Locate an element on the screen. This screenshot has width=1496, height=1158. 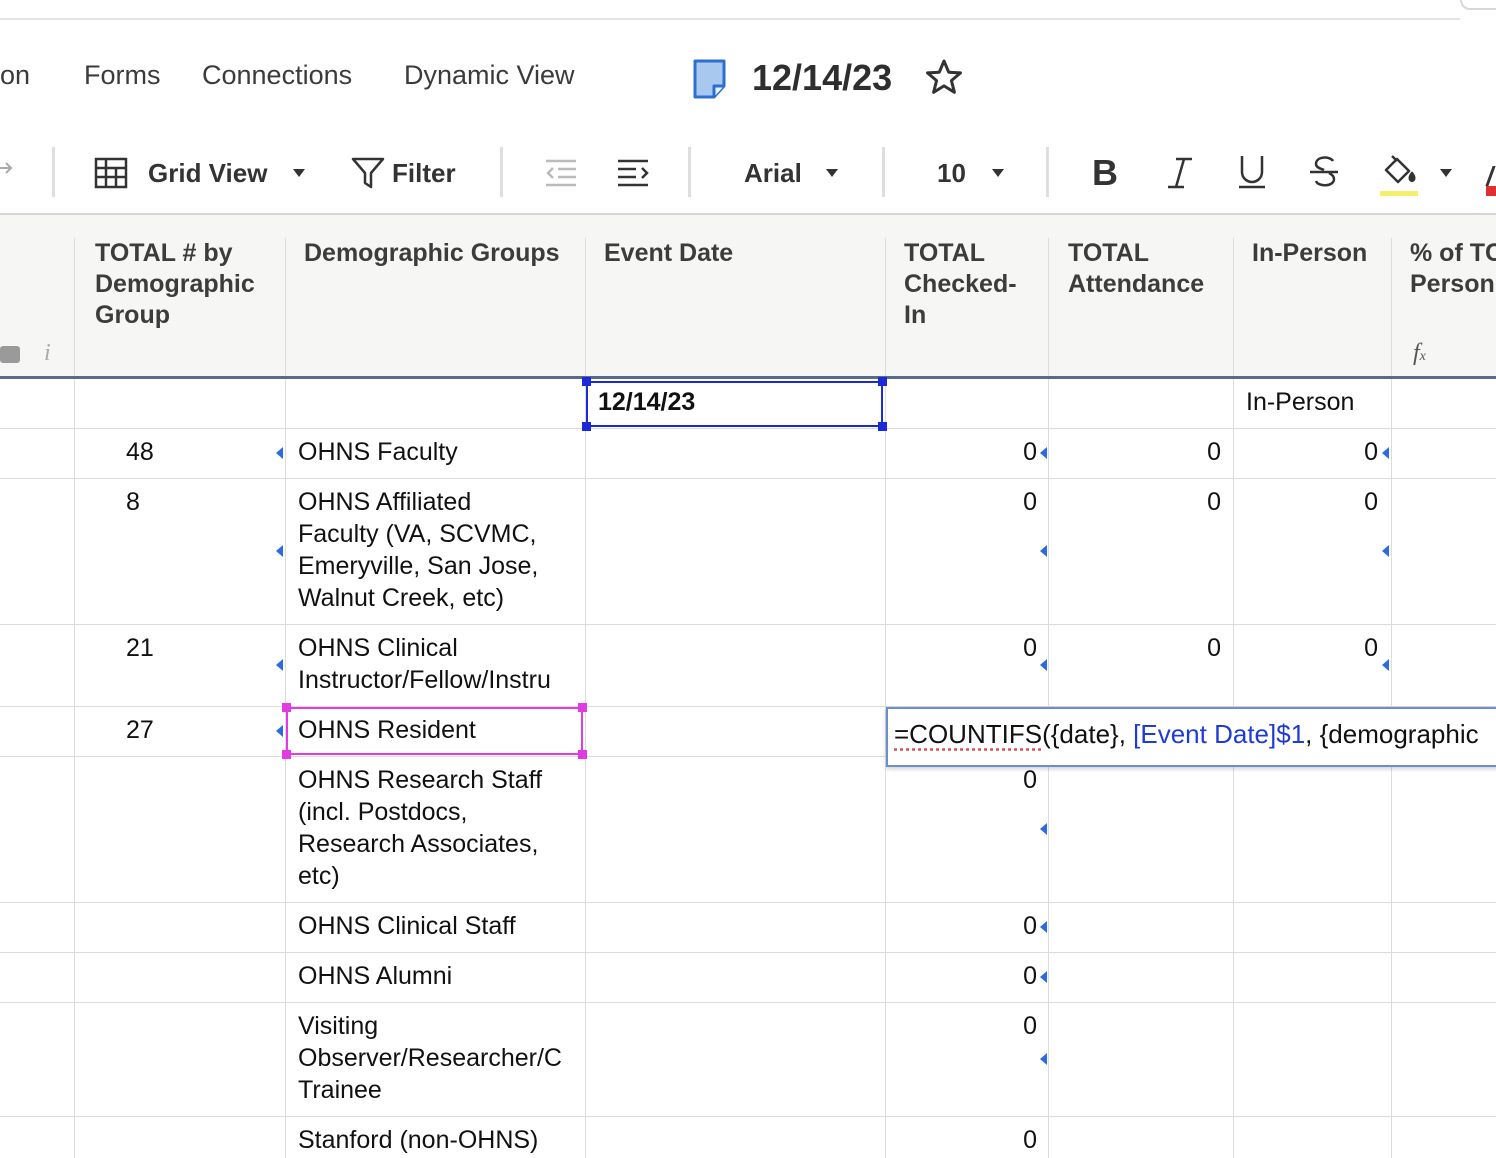
header-line: Event Date is located at coordinates (669, 253).